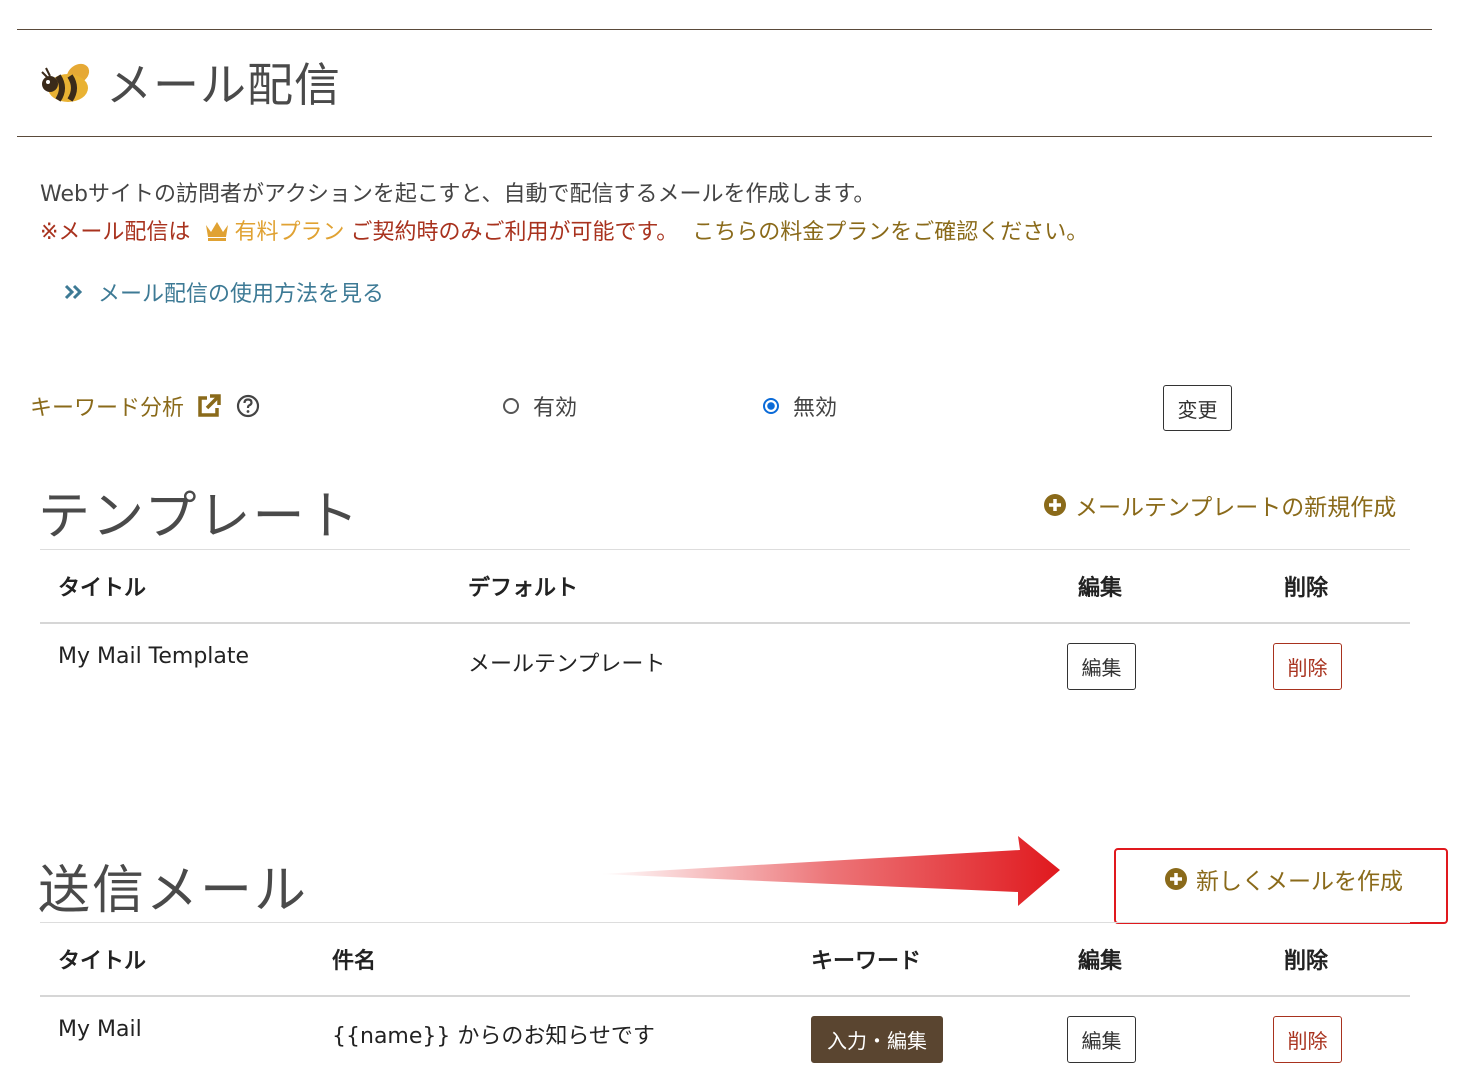  I want to click on howto-link: メール配信の使用方法を見る, so click(224, 292).